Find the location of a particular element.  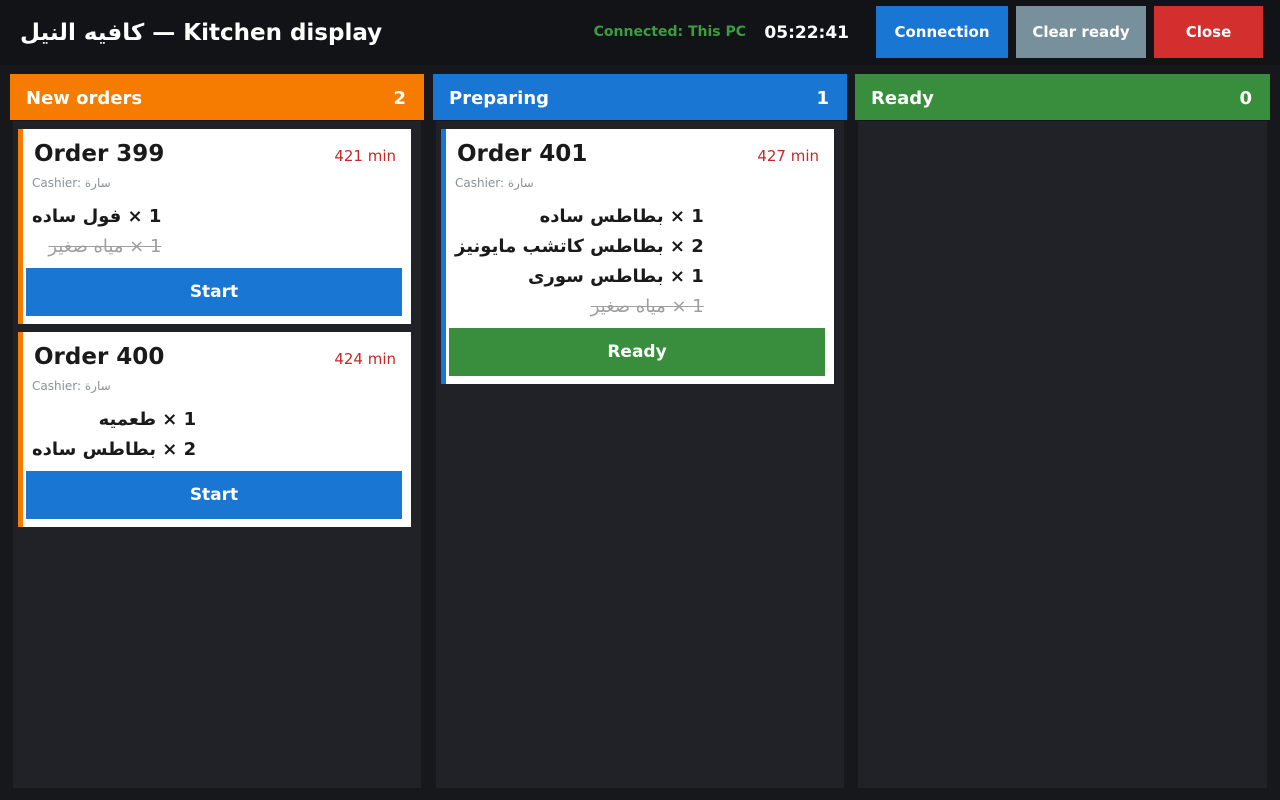

order-item: 1 × بطاطس سورى is located at coordinates (616, 276).